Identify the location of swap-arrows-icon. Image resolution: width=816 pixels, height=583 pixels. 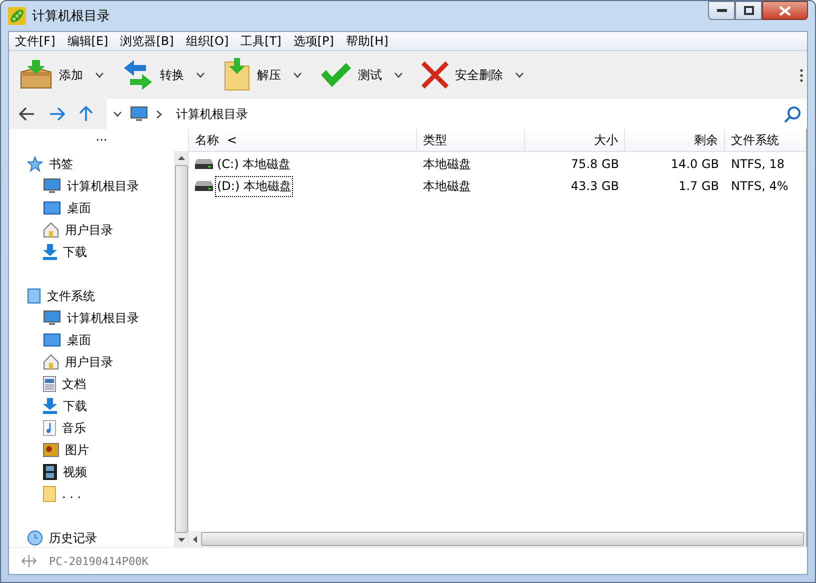
(138, 75).